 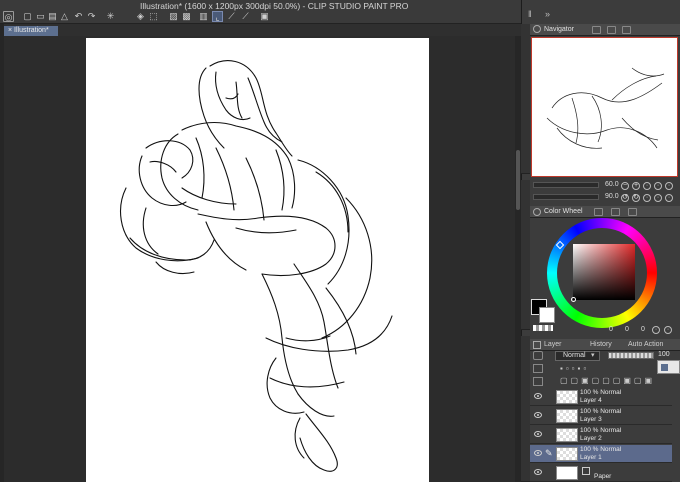 What do you see at coordinates (91, 16) in the screenshot?
I see `redo-icon: ↷` at bounding box center [91, 16].